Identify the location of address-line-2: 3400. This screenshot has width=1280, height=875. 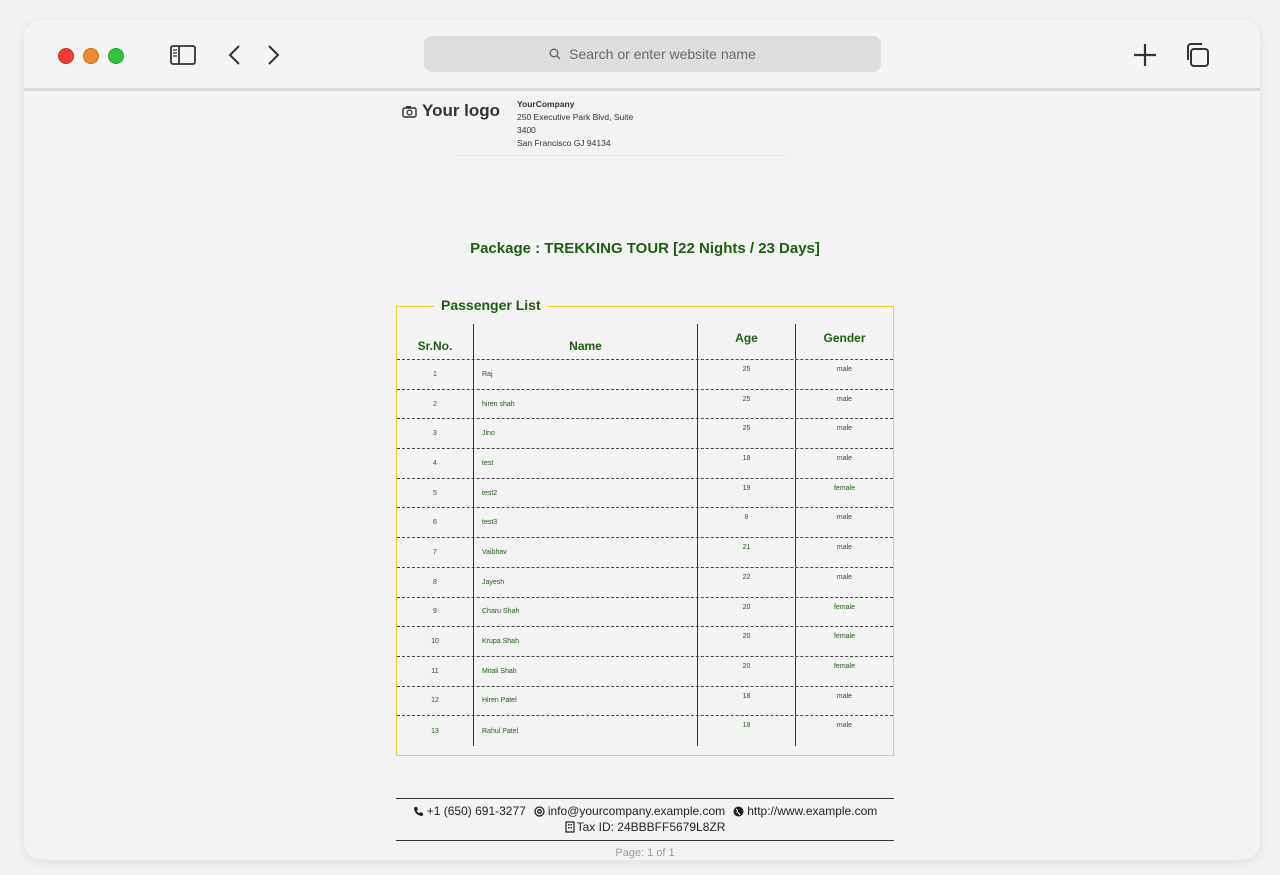
(526, 130).